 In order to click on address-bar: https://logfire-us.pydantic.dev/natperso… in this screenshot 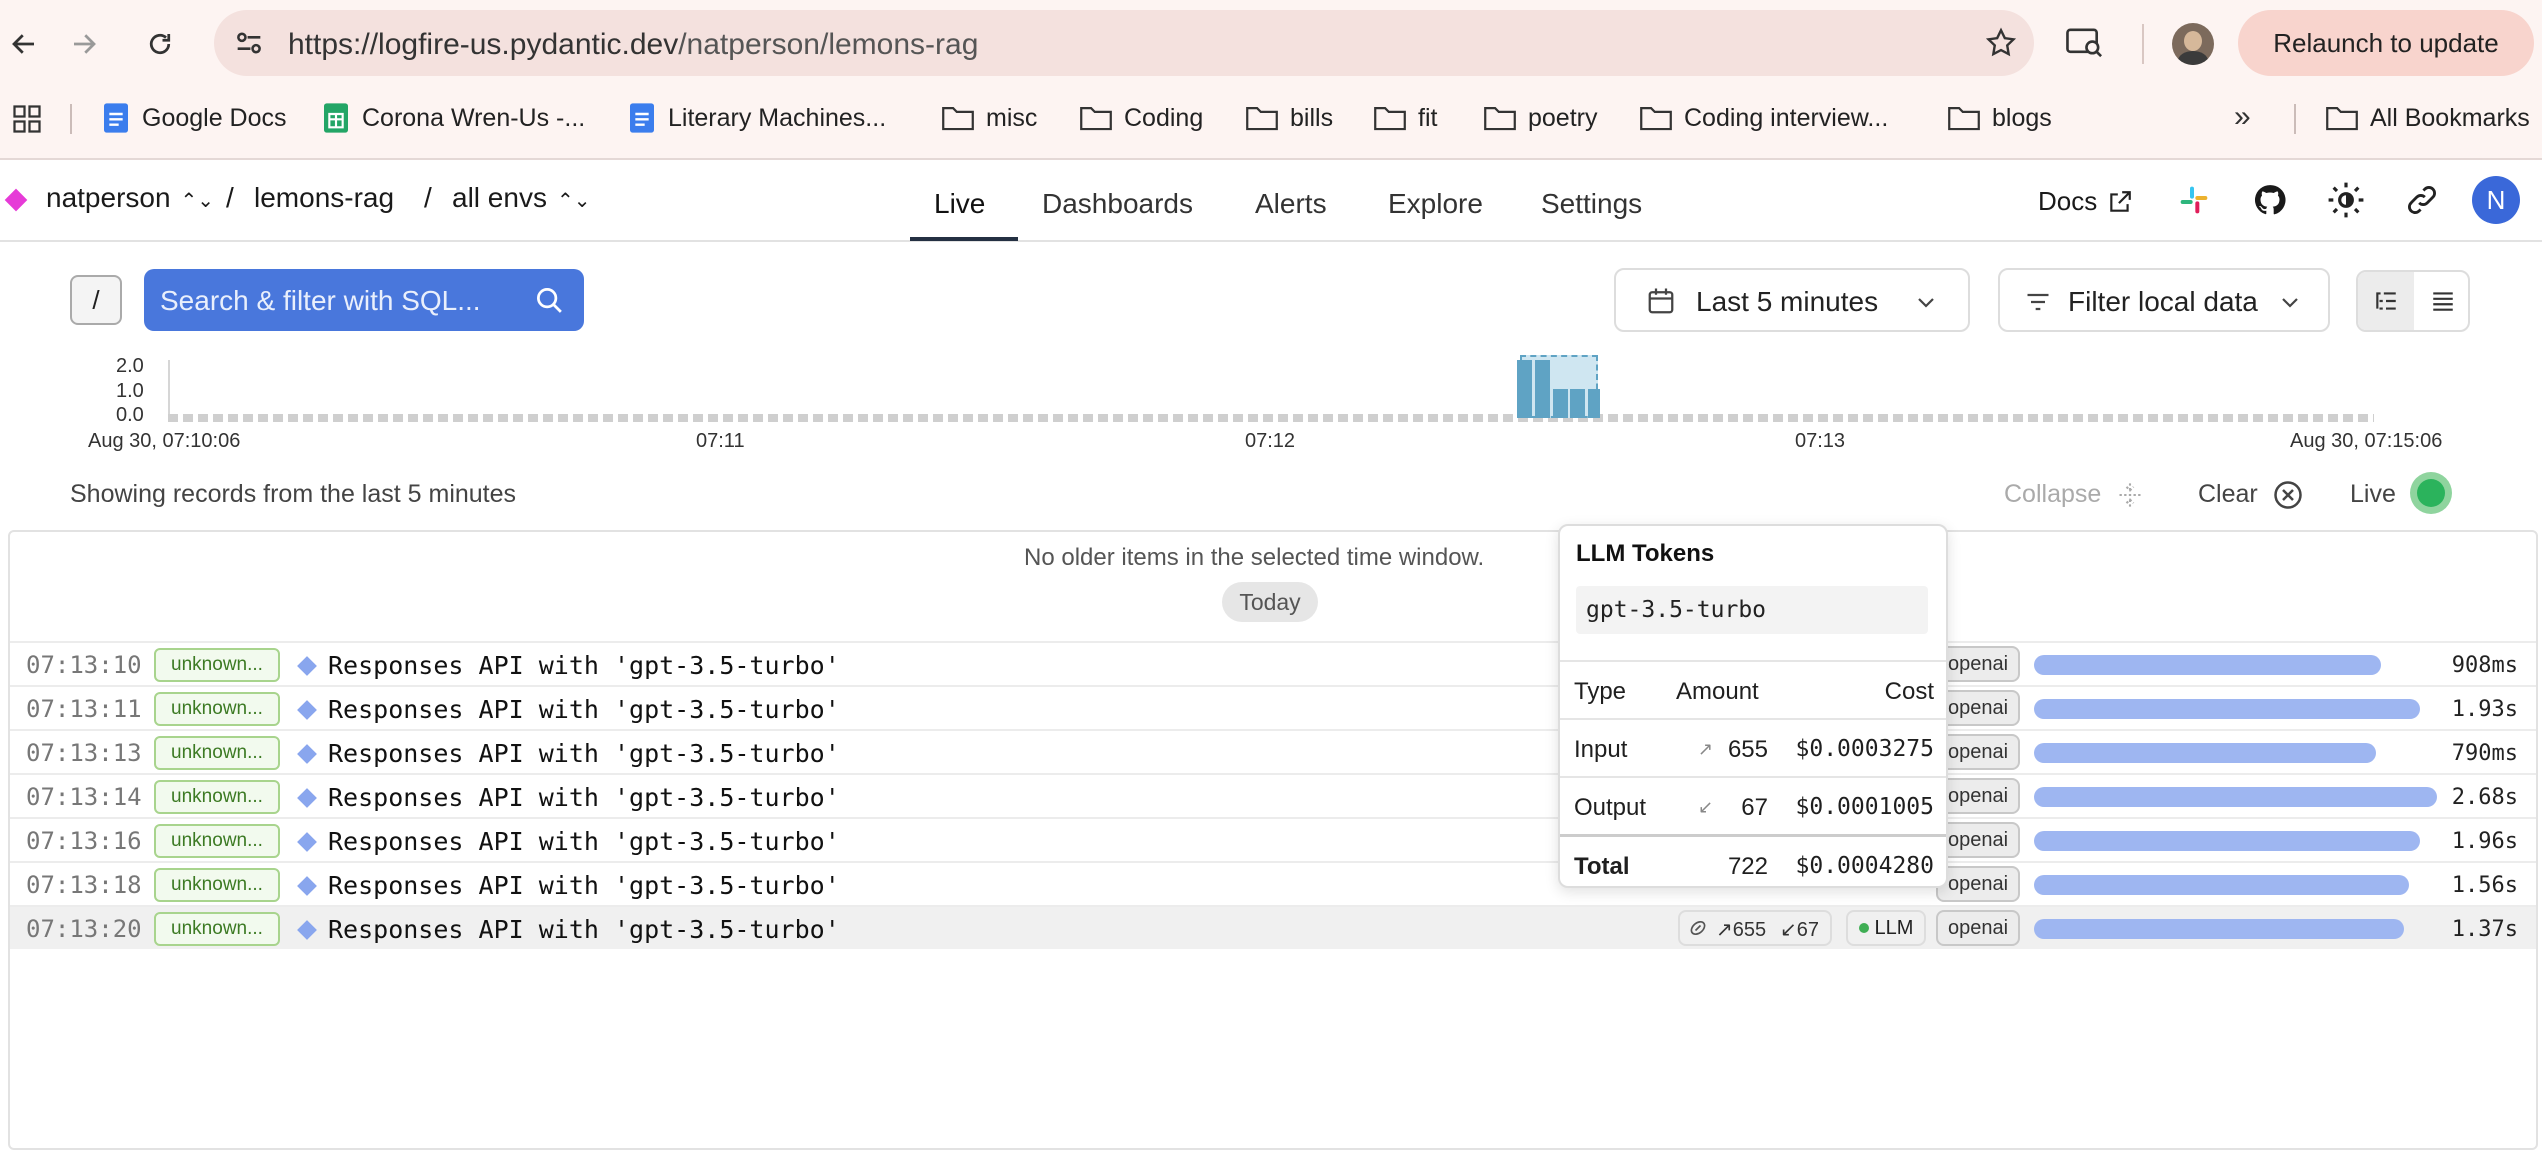, I will do `click(1124, 43)`.